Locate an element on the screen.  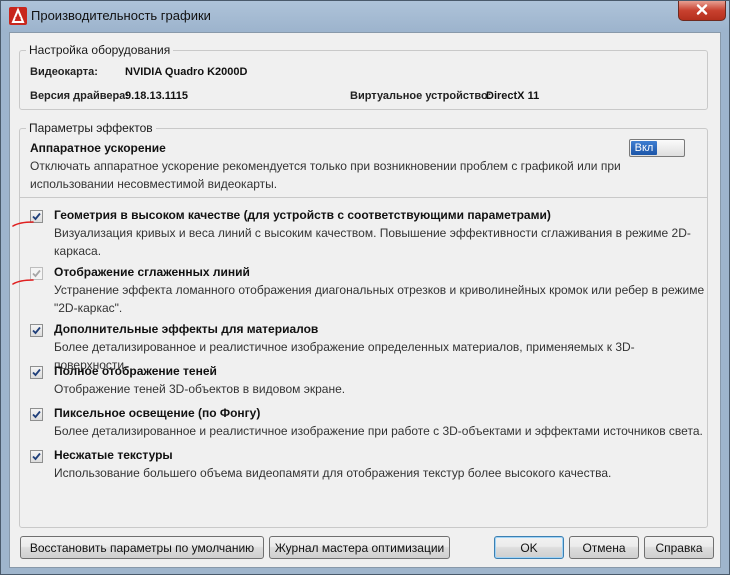
title-bar: Производительность графики is located at coordinates (365, 16).